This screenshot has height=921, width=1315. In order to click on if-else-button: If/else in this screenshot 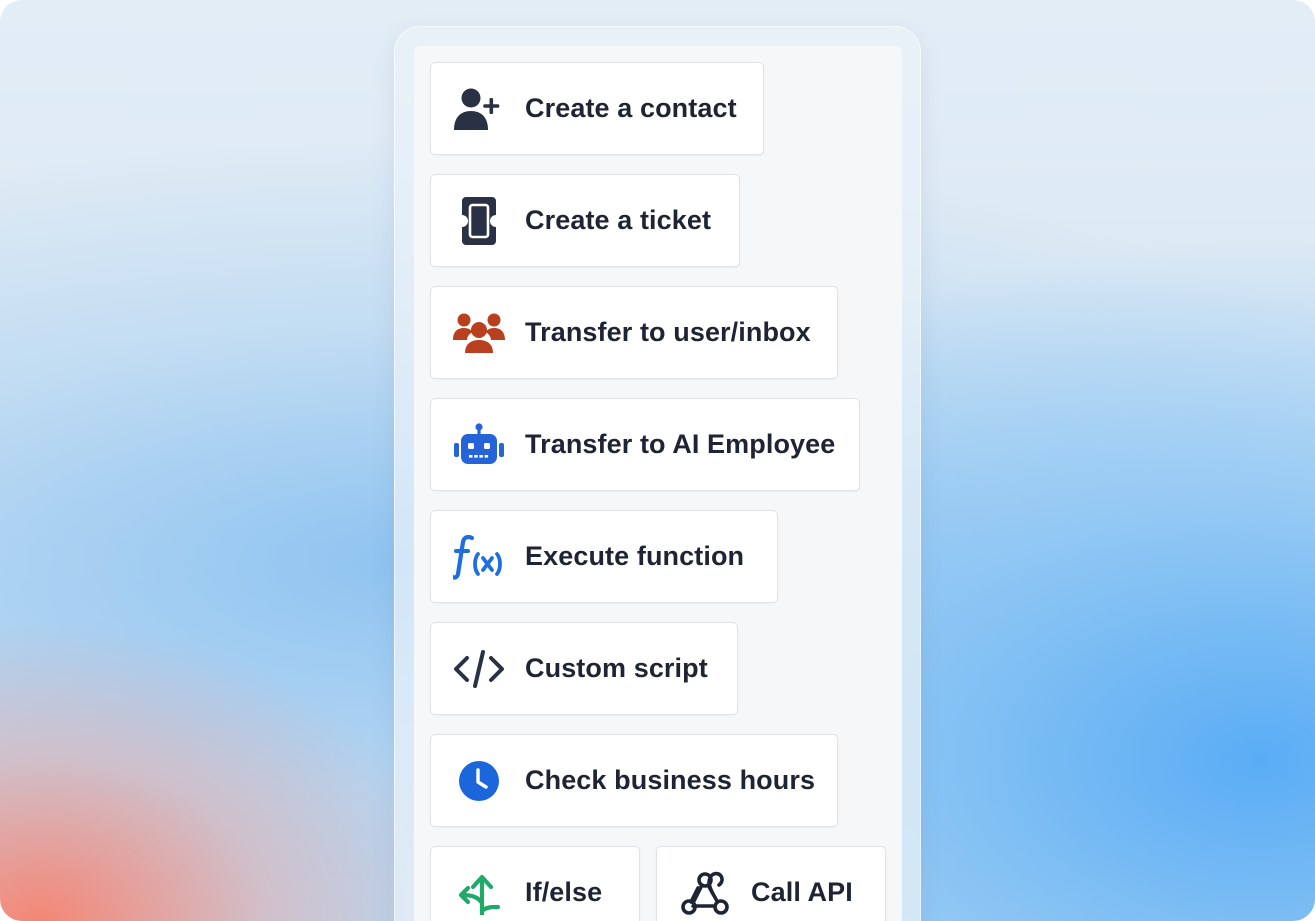, I will do `click(535, 883)`.